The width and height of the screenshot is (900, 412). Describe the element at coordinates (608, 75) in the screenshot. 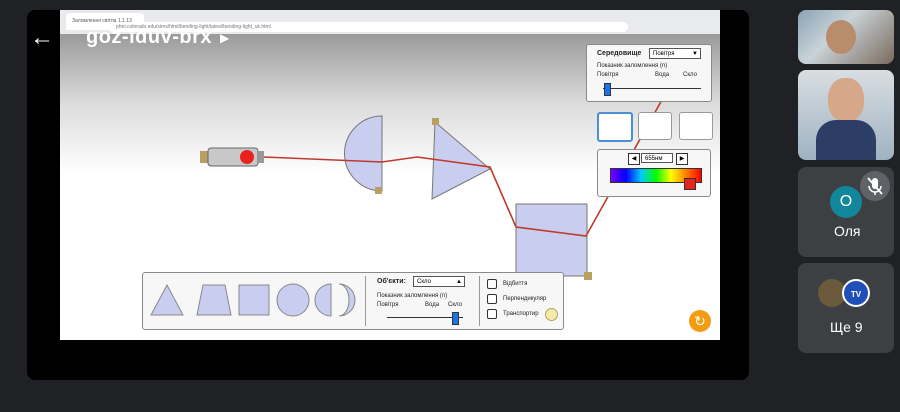

I see `scale-air-label: Повітря` at that location.